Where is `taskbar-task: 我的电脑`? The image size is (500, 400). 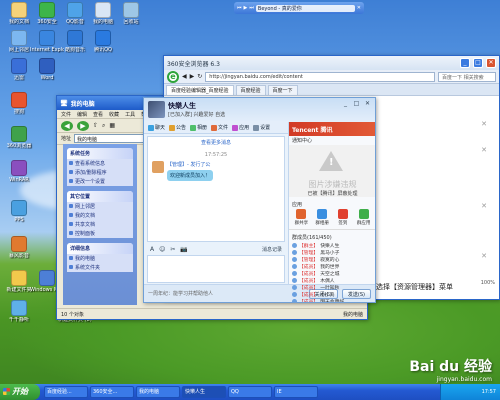 taskbar-task: 我的电脑 is located at coordinates (158, 392).